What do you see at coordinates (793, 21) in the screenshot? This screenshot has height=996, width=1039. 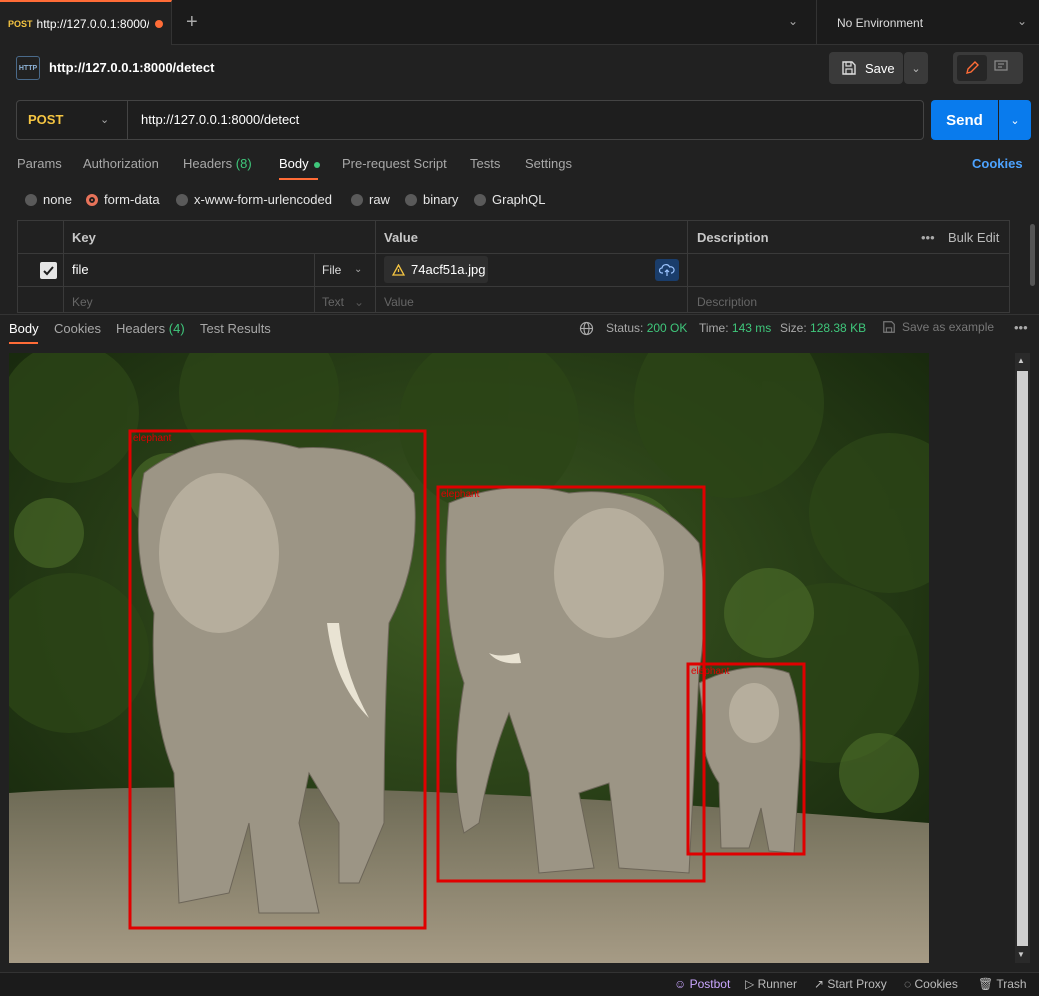 I see `tabs-chevron-down-icon: ⌄` at bounding box center [793, 21].